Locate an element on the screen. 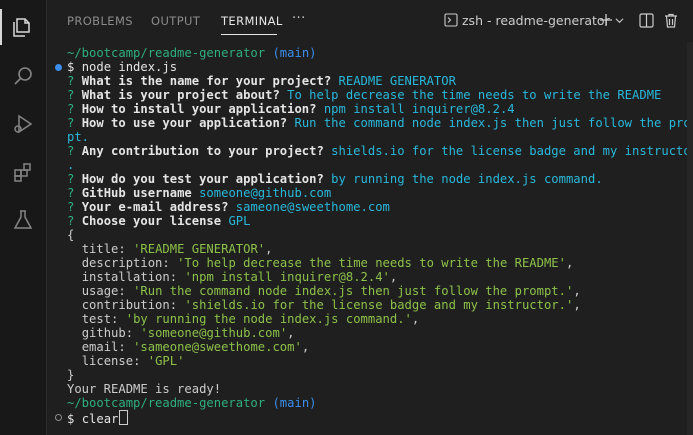 The image size is (693, 435). run-debug-icon is located at coordinates (23, 124).